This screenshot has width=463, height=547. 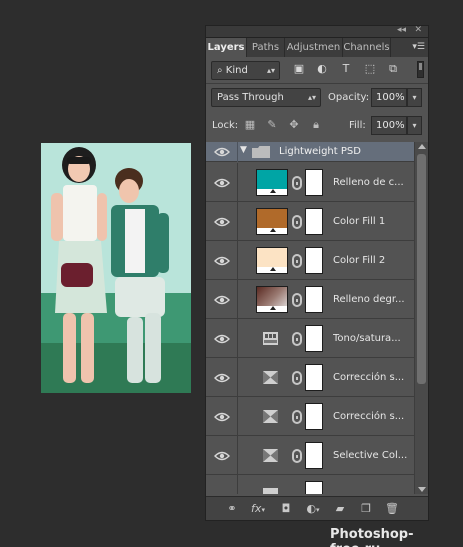 I want to click on tab-adjustments: Adjustmen, so click(x=314, y=47).